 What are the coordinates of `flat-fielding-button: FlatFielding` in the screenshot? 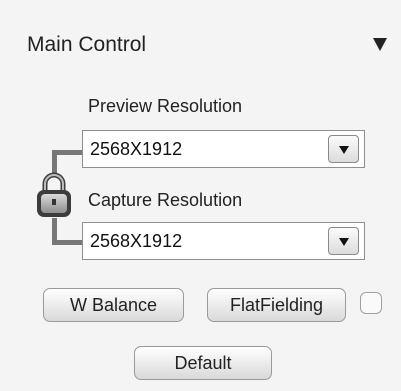 It's located at (276, 305).